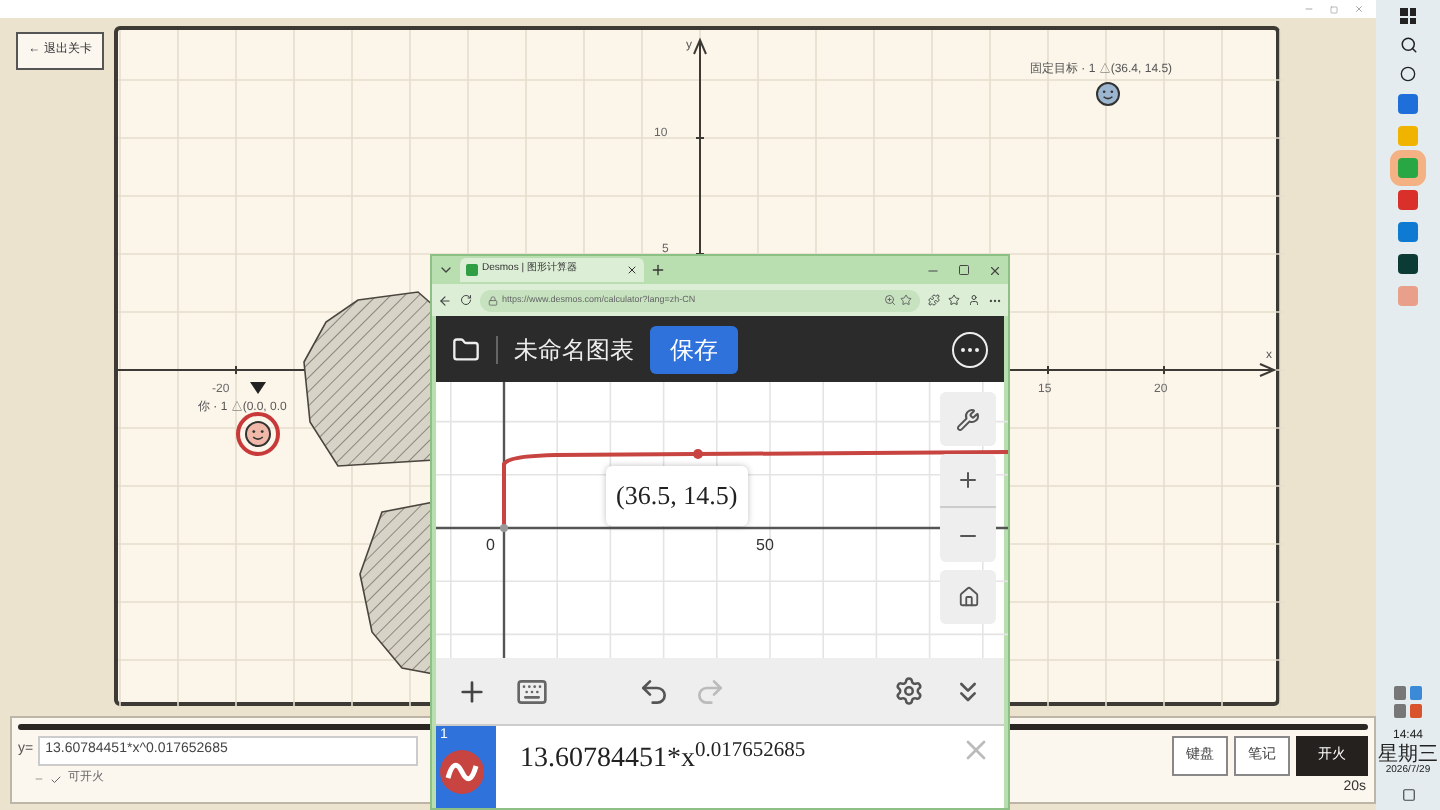 The height and width of the screenshot is (810, 1440). What do you see at coordinates (446, 270) in the screenshot?
I see `chevron-down-icon` at bounding box center [446, 270].